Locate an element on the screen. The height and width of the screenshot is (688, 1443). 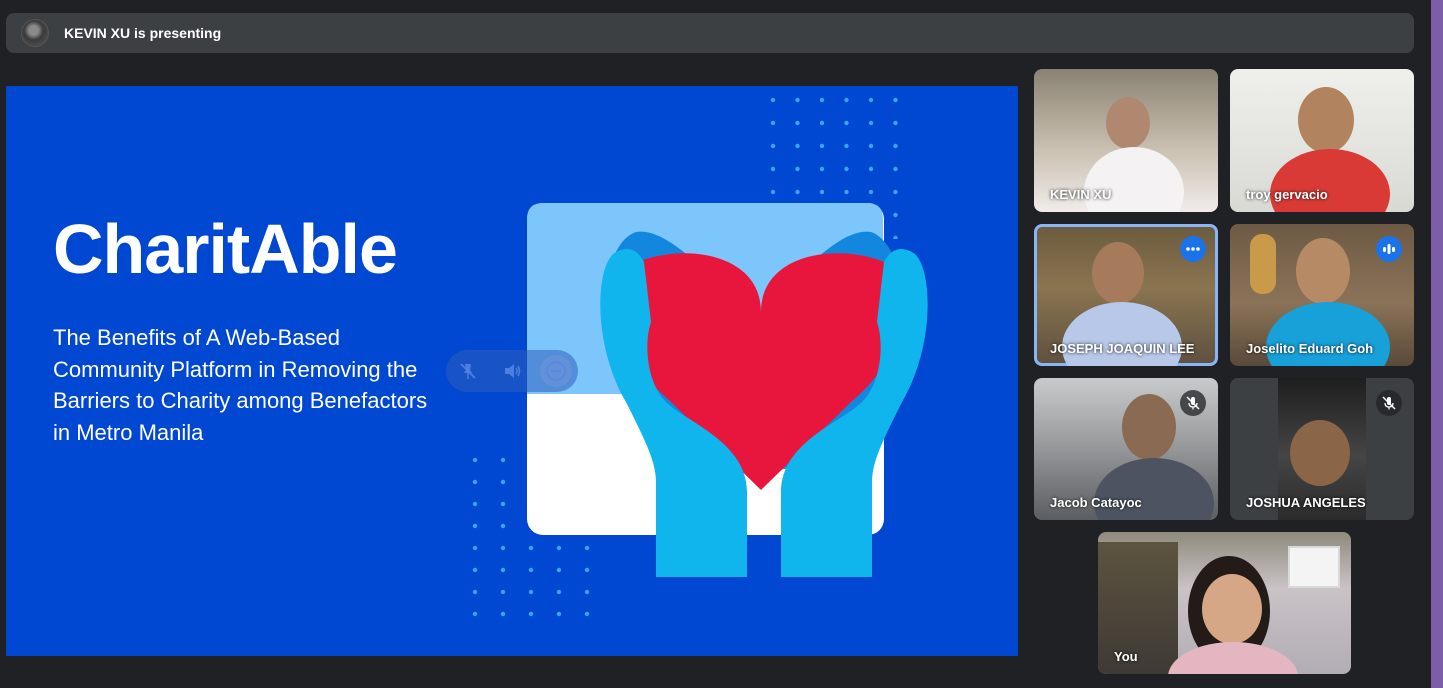
unpin-icon is located at coordinates (468, 371).